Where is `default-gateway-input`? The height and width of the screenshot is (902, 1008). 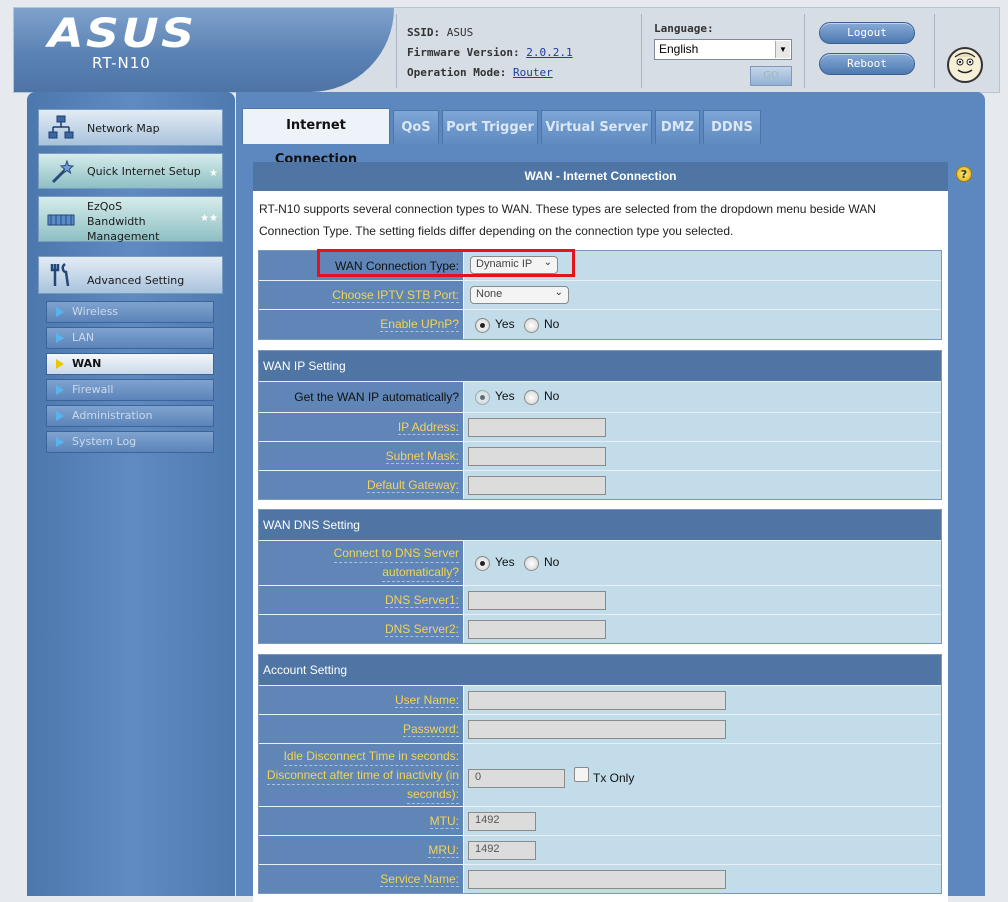
default-gateway-input is located at coordinates (537, 485).